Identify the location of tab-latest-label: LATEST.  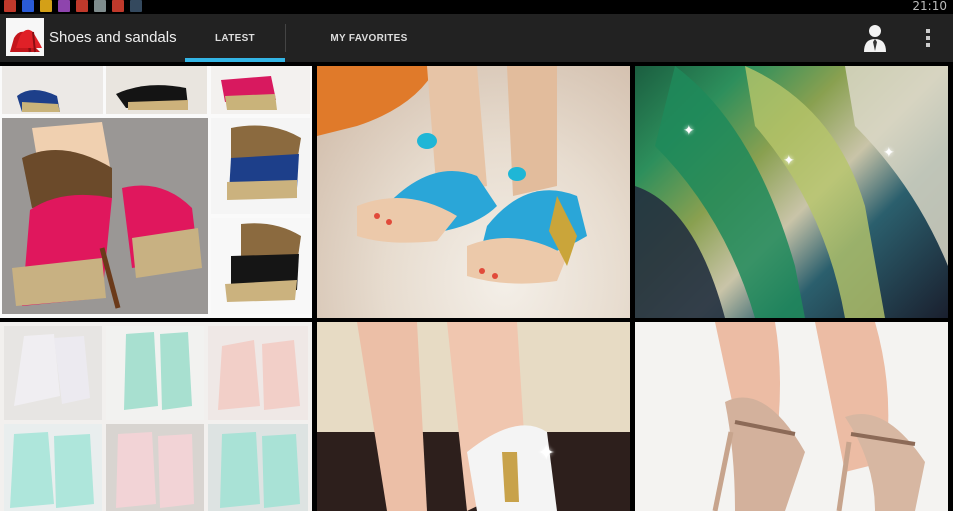
(235, 38).